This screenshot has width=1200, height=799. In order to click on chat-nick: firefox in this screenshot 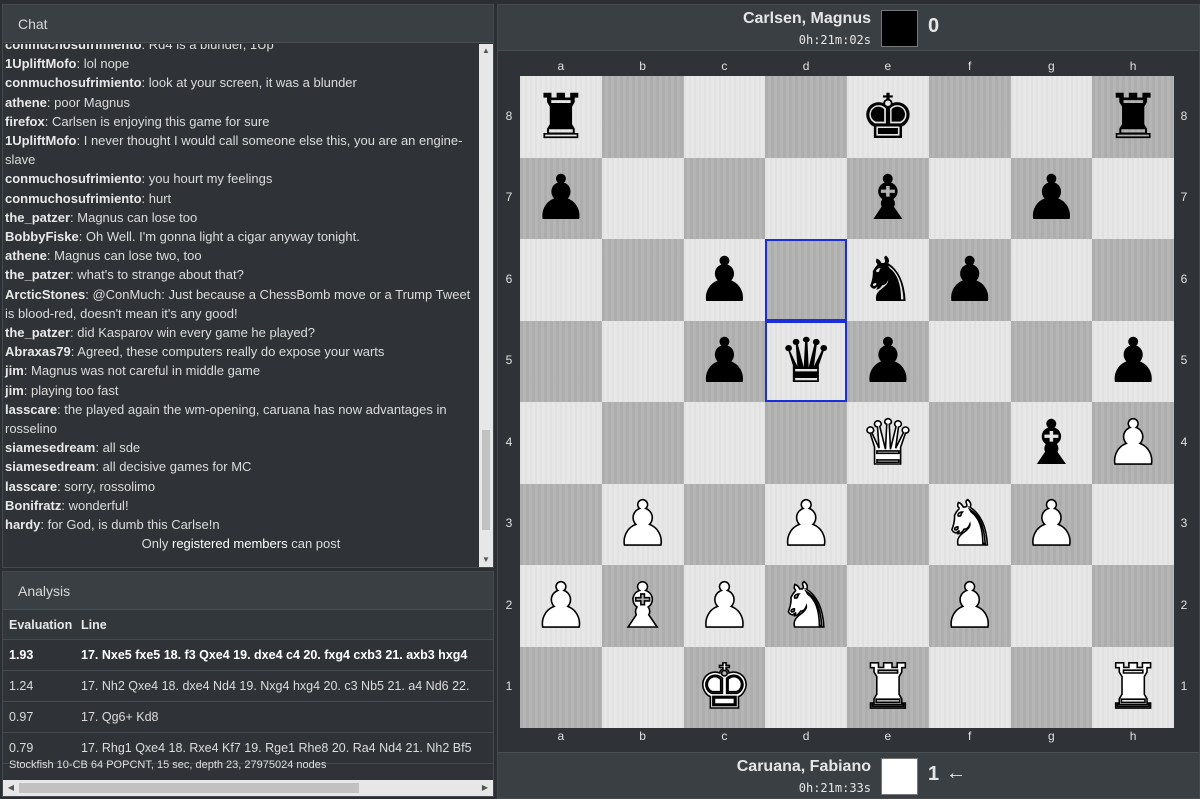, I will do `click(25, 121)`.